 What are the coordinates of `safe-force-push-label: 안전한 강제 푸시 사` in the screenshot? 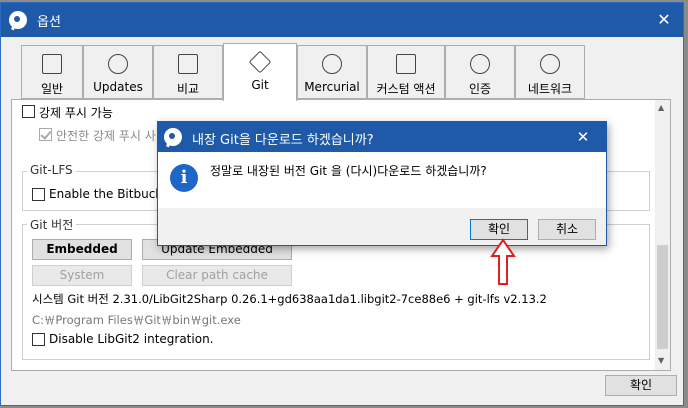 It's located at (106, 136).